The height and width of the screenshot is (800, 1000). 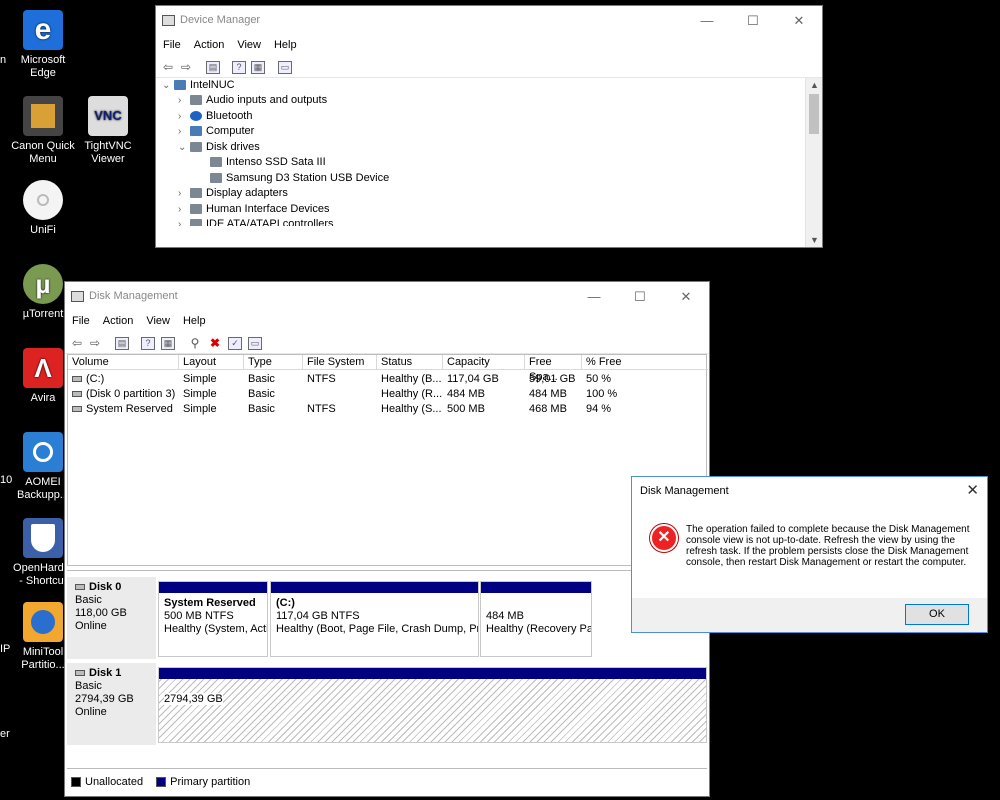 I want to click on column-header-volume: Volume, so click(x=123, y=362).